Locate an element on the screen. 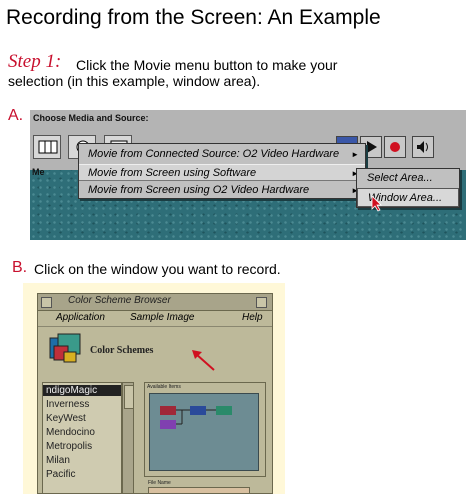  record-icon is located at coordinates (395, 147).